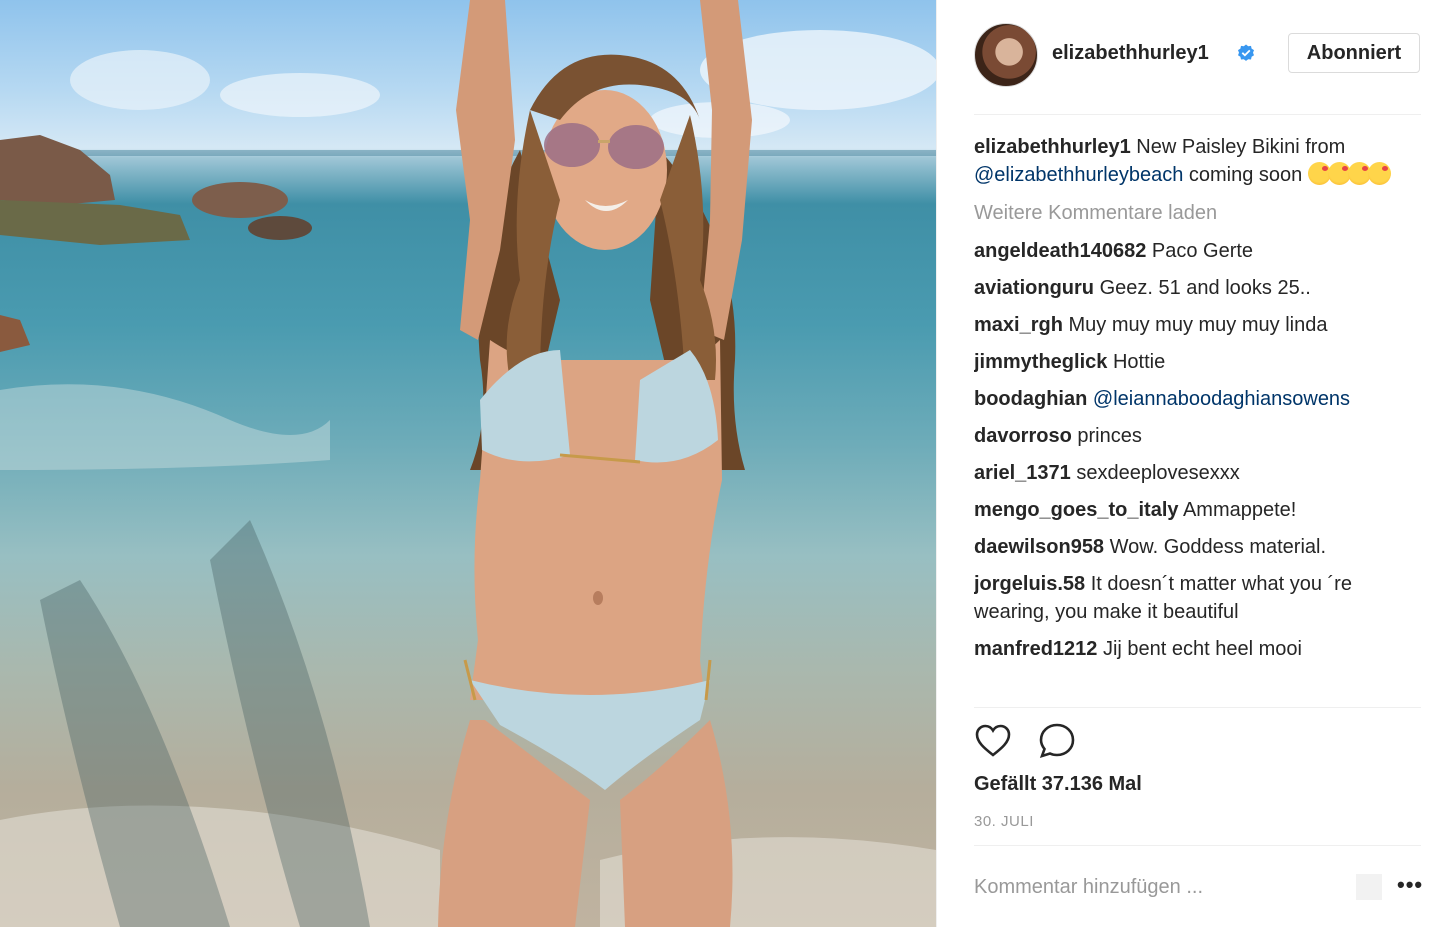 This screenshot has height=927, width=1440. I want to click on comment-text: Jij bent echt heel mooi, so click(1202, 649).